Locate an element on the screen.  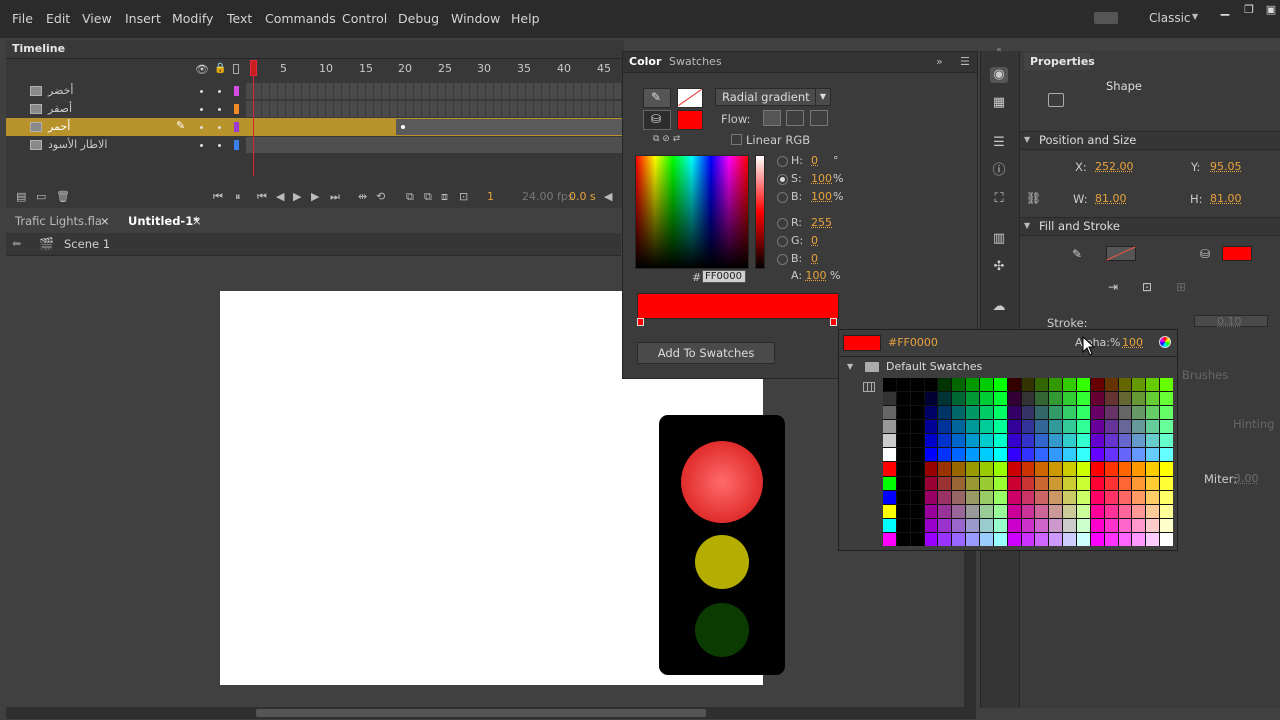
brightness-slider is located at coordinates (760, 212).